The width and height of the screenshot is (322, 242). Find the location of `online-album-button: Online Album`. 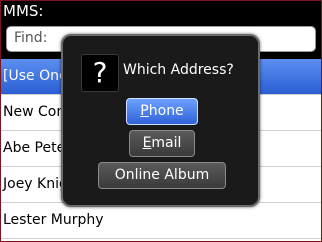

online-album-button: Online Album is located at coordinates (162, 175).